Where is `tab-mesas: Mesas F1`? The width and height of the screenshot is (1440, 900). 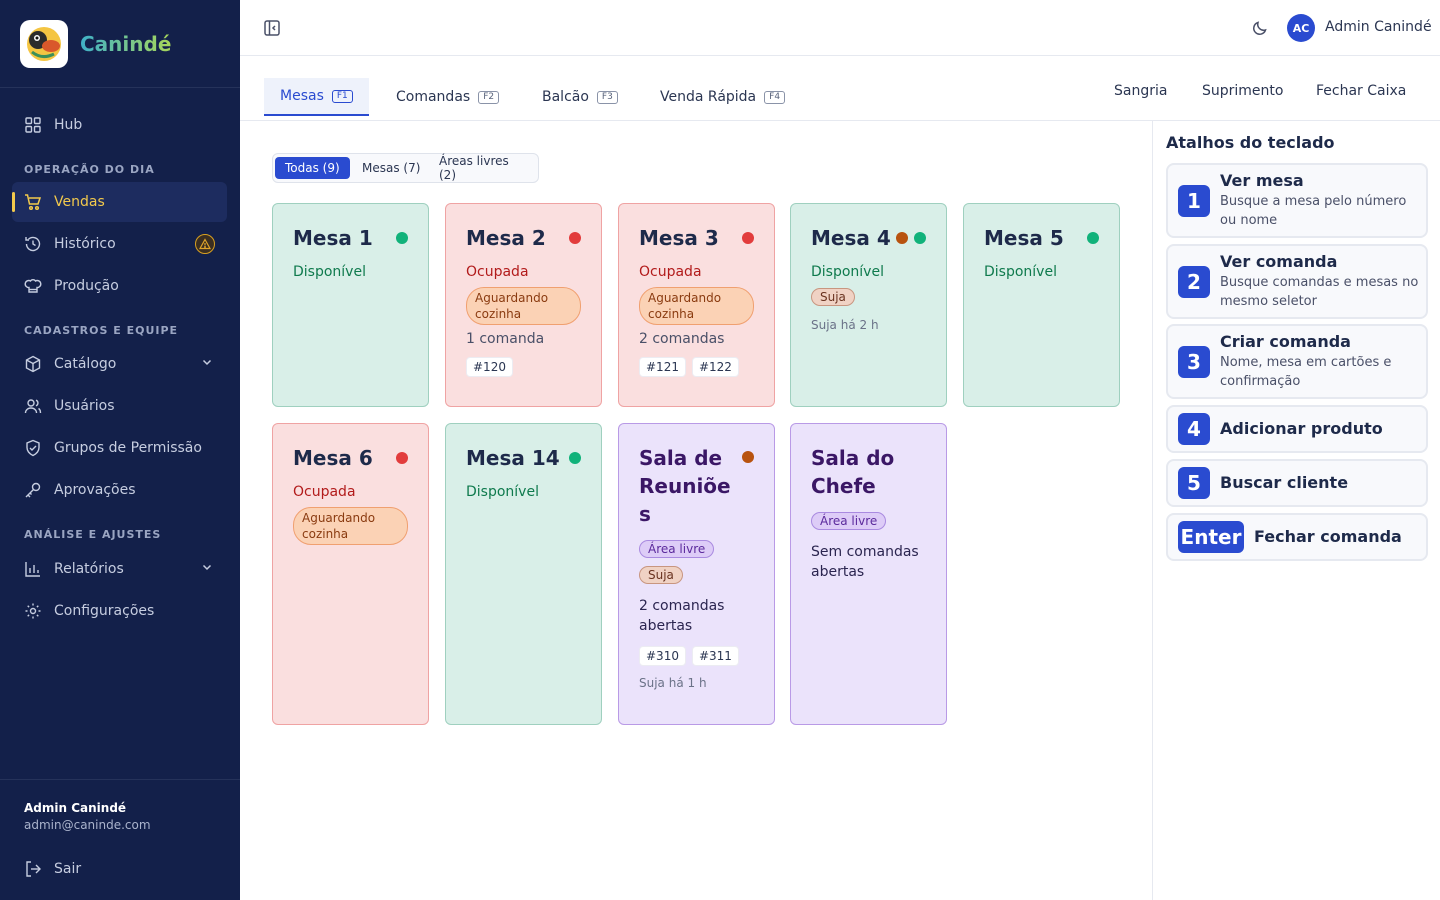
tab-mesas: Mesas F1 is located at coordinates (316, 97).